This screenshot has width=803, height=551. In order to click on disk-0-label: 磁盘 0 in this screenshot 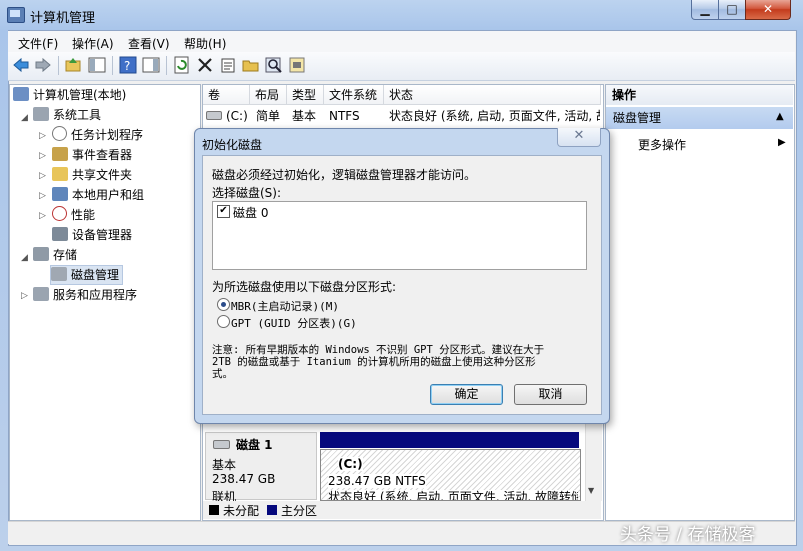, I will do `click(251, 213)`.